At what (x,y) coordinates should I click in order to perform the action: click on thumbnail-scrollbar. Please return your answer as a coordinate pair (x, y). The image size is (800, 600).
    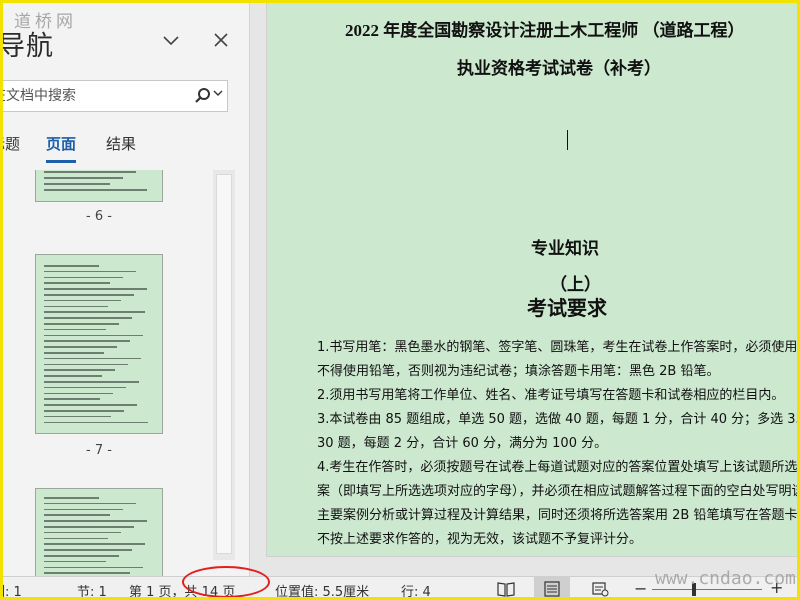
    Looking at the image, I should click on (224, 365).